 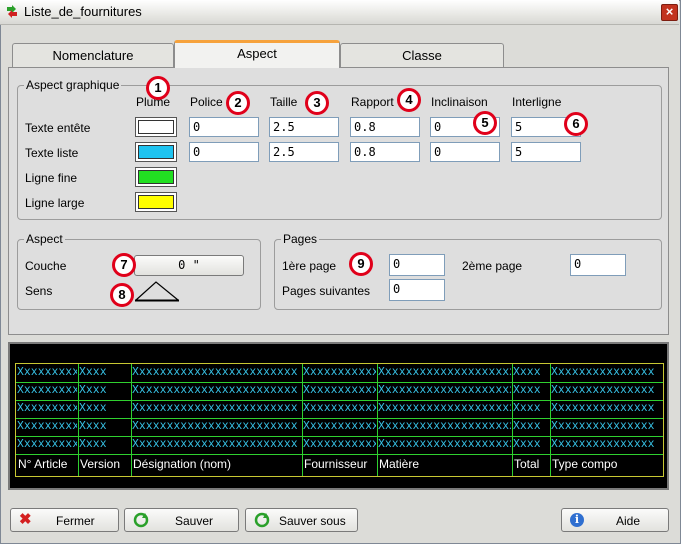 I want to click on title-bar: Liste_de_fournitures ×, so click(x=339, y=12).